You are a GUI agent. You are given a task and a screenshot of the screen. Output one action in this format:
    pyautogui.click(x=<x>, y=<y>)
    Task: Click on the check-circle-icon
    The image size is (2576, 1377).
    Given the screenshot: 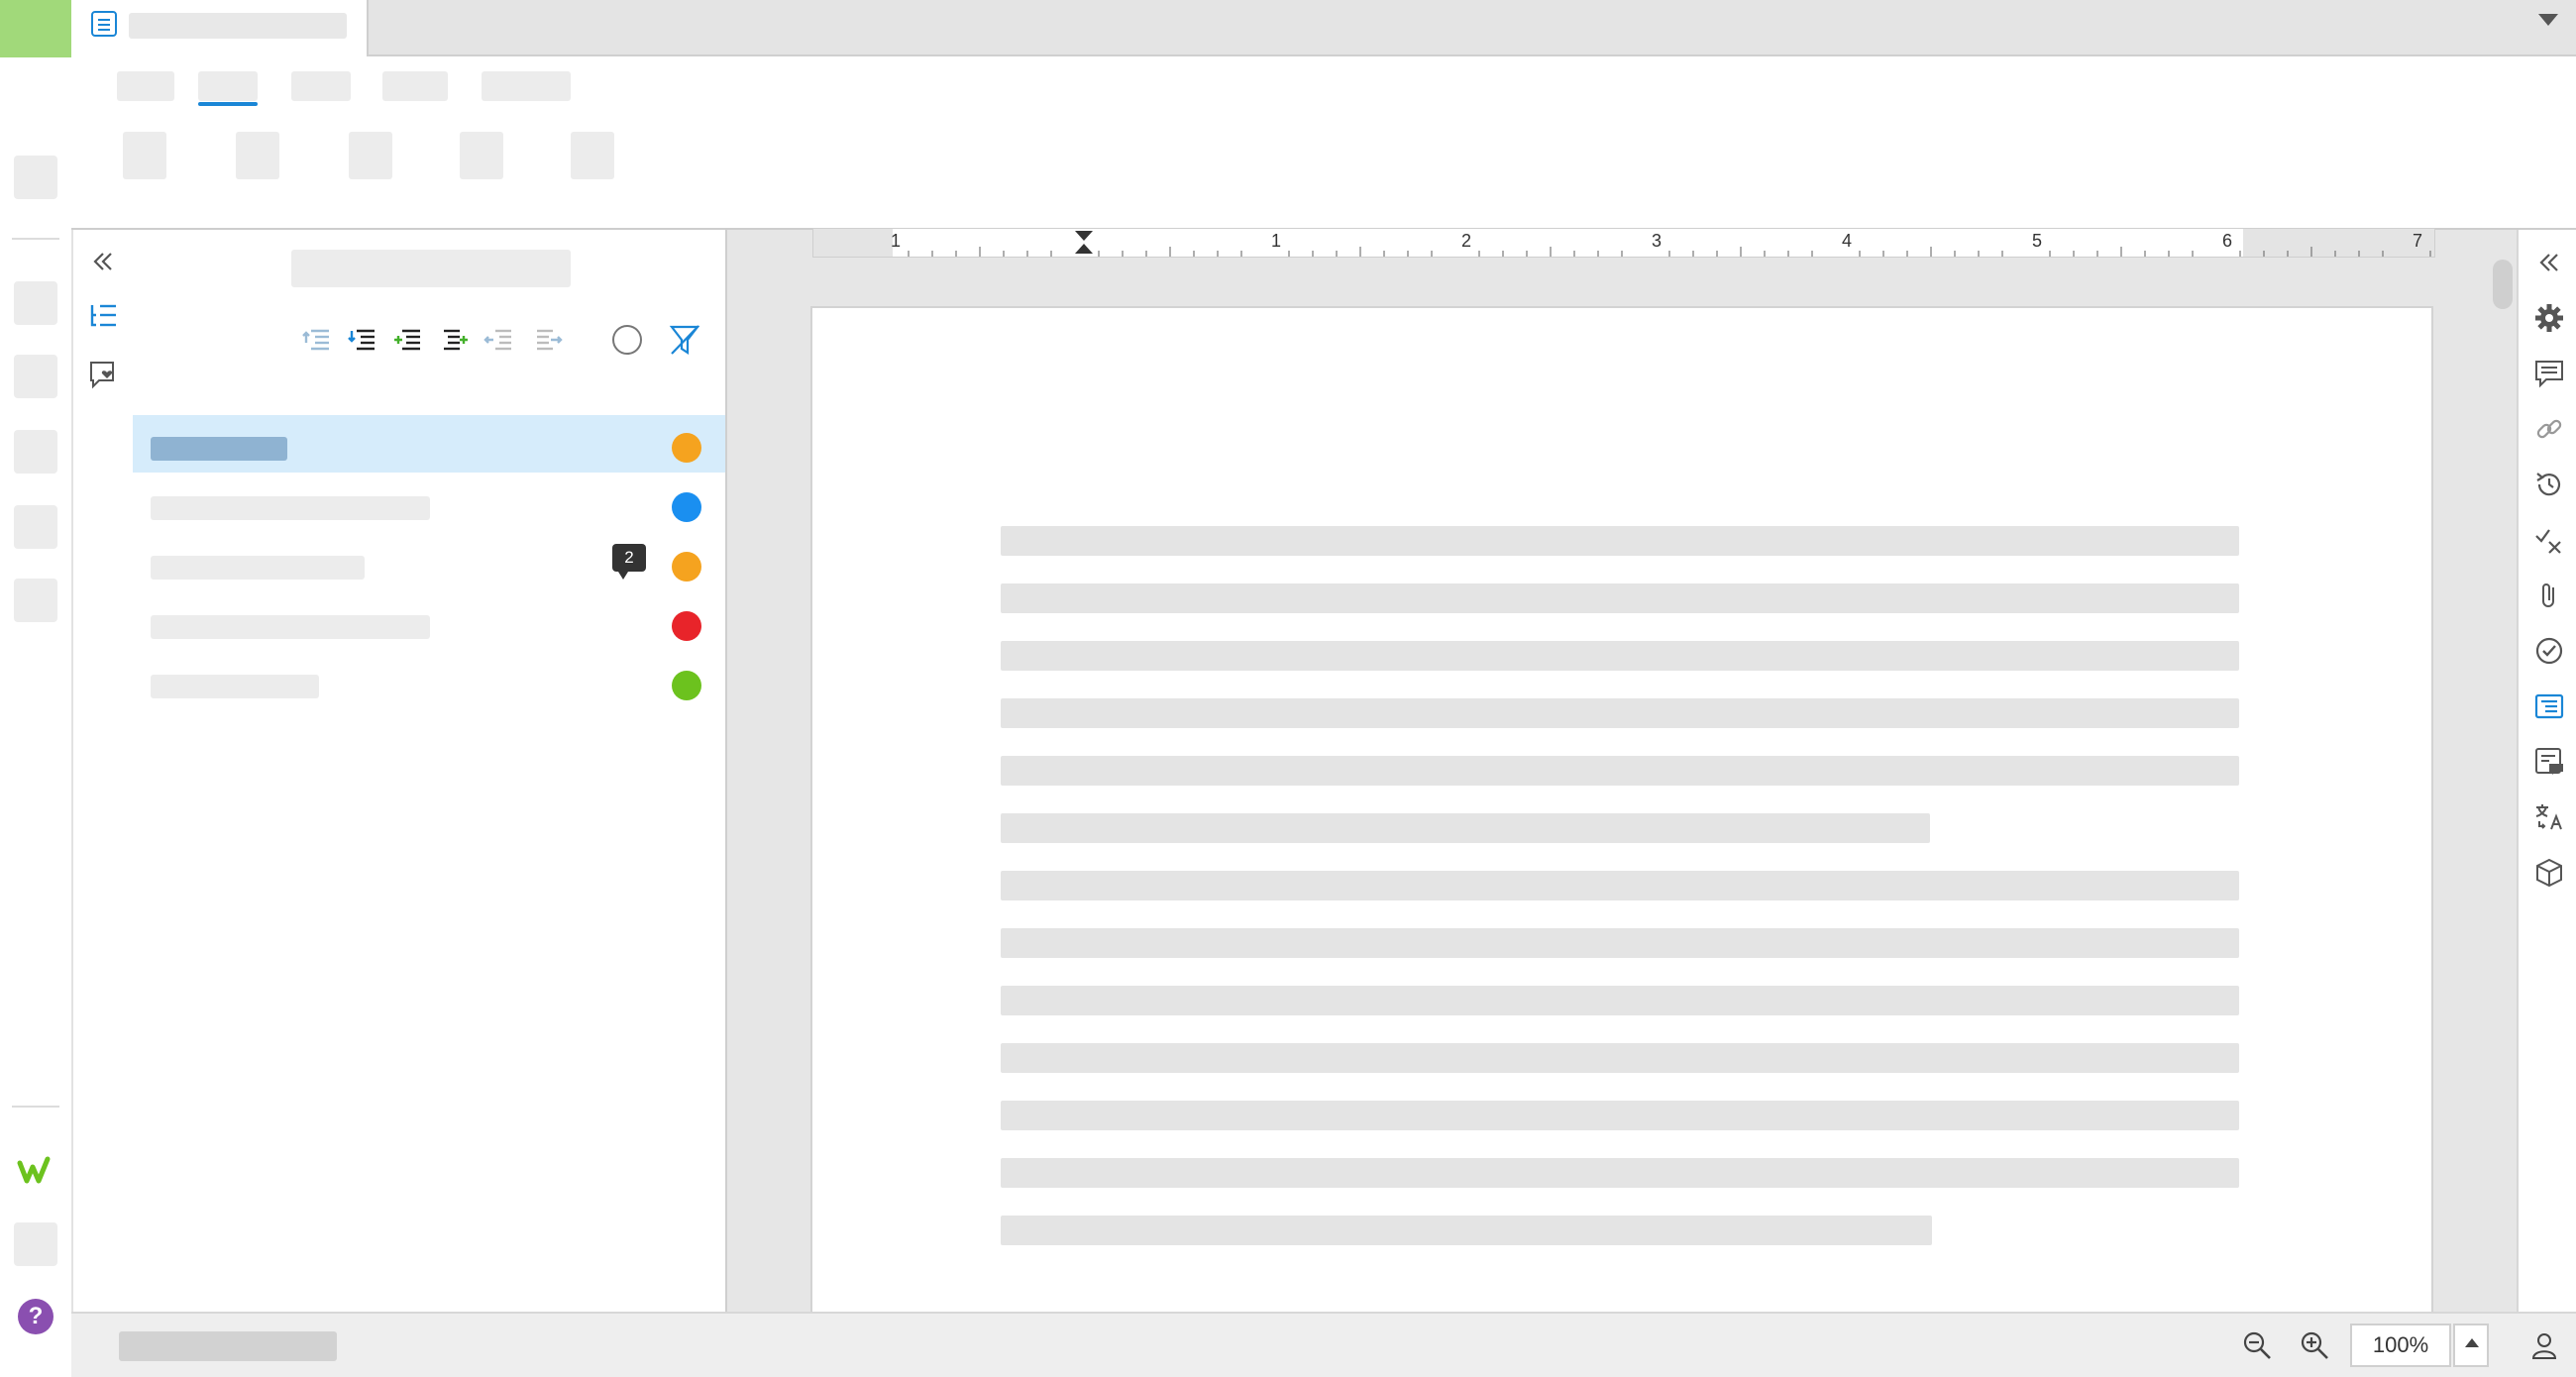 What is the action you would take?
    pyautogui.click(x=2549, y=651)
    